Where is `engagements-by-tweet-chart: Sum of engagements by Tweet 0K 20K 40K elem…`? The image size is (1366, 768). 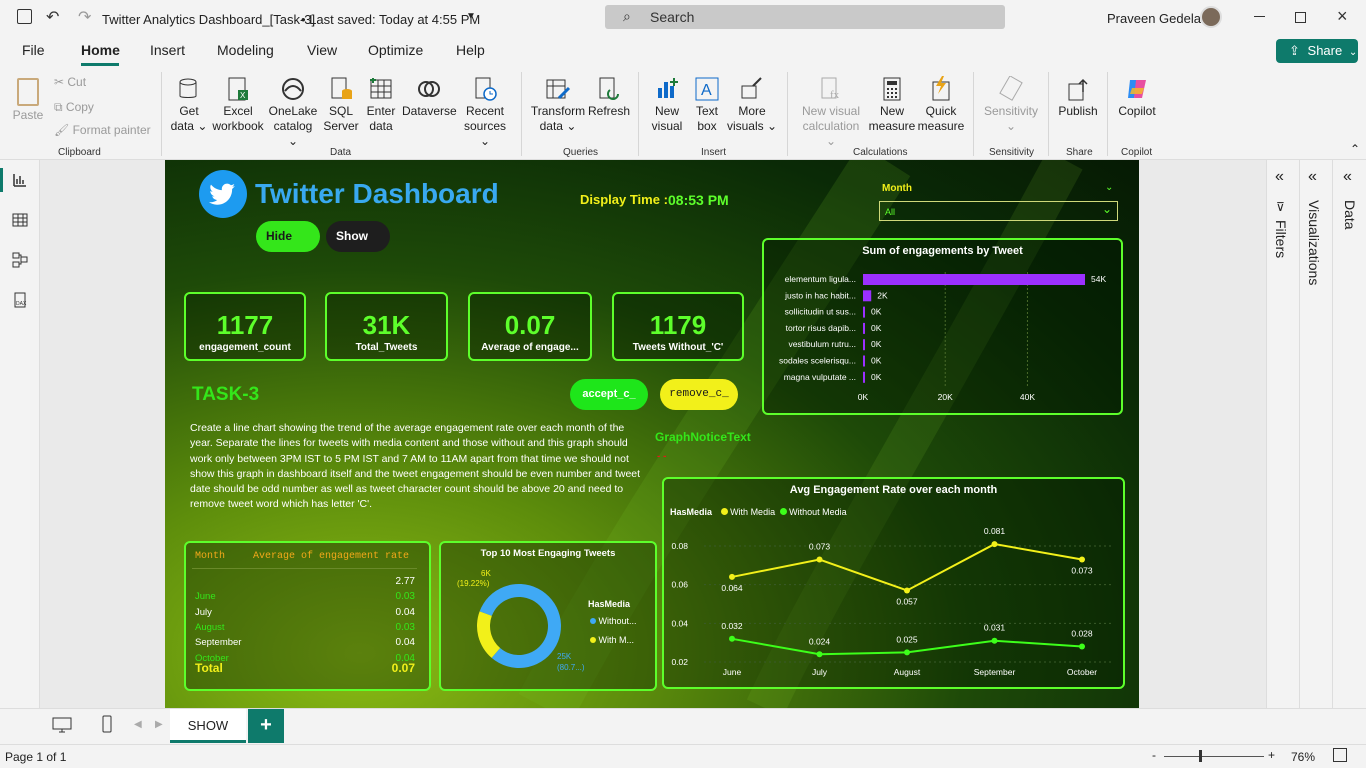 engagements-by-tweet-chart: Sum of engagements by Tweet 0K 20K 40K elem… is located at coordinates (942, 326).